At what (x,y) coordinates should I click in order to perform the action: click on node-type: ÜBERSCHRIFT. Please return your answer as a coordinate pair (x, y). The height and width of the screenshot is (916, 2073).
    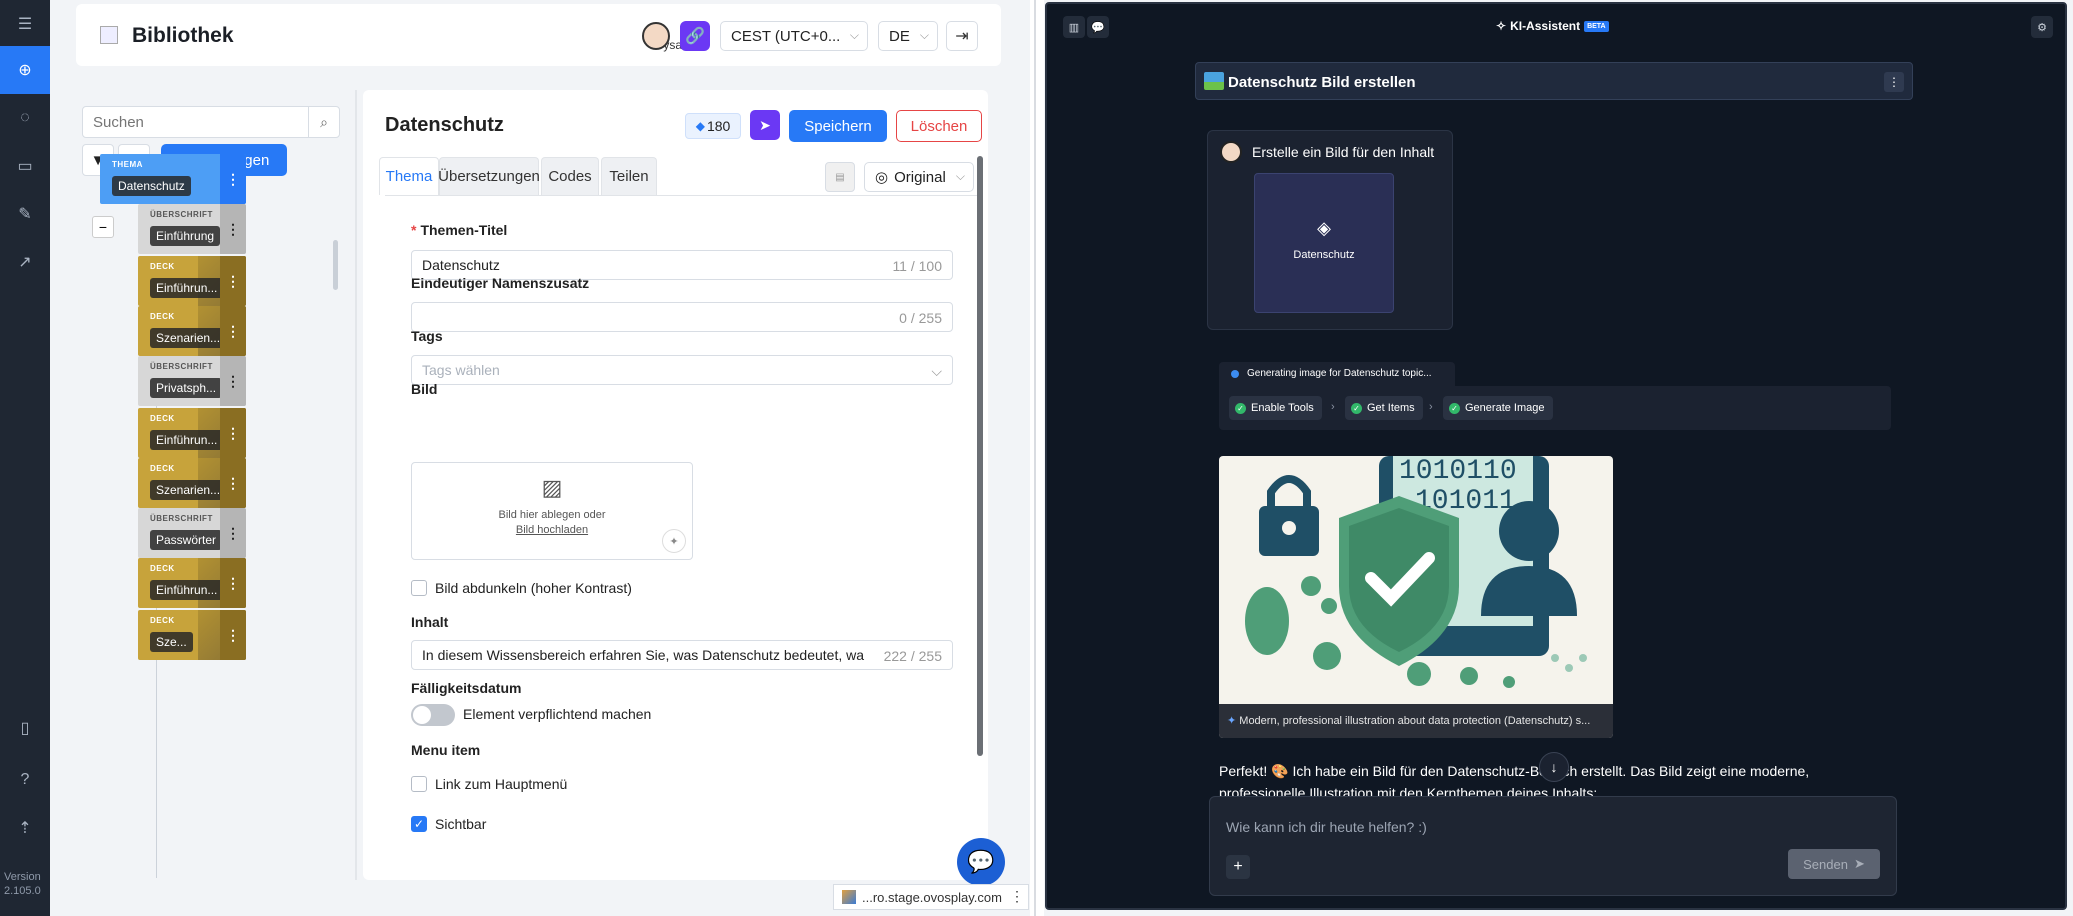
    Looking at the image, I should click on (181, 366).